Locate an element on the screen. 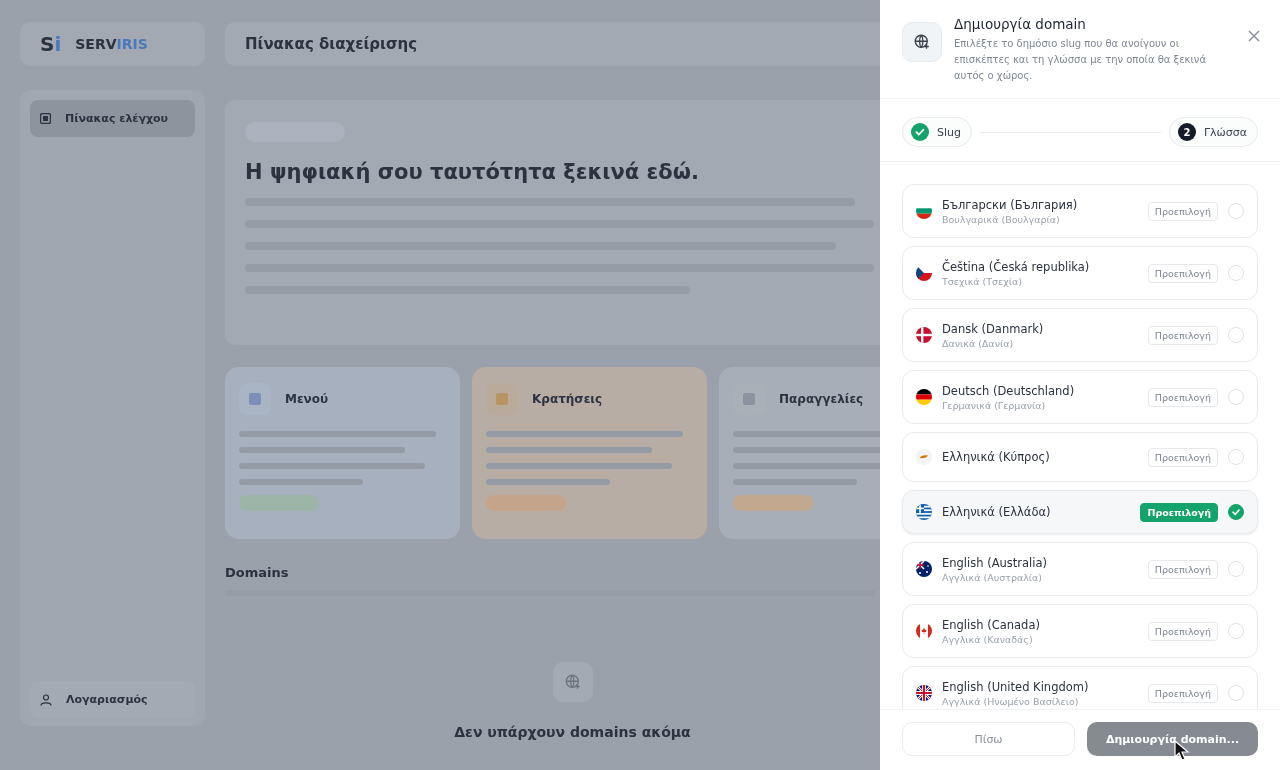 The width and height of the screenshot is (1280, 770). feature-title: Μενού is located at coordinates (307, 399).